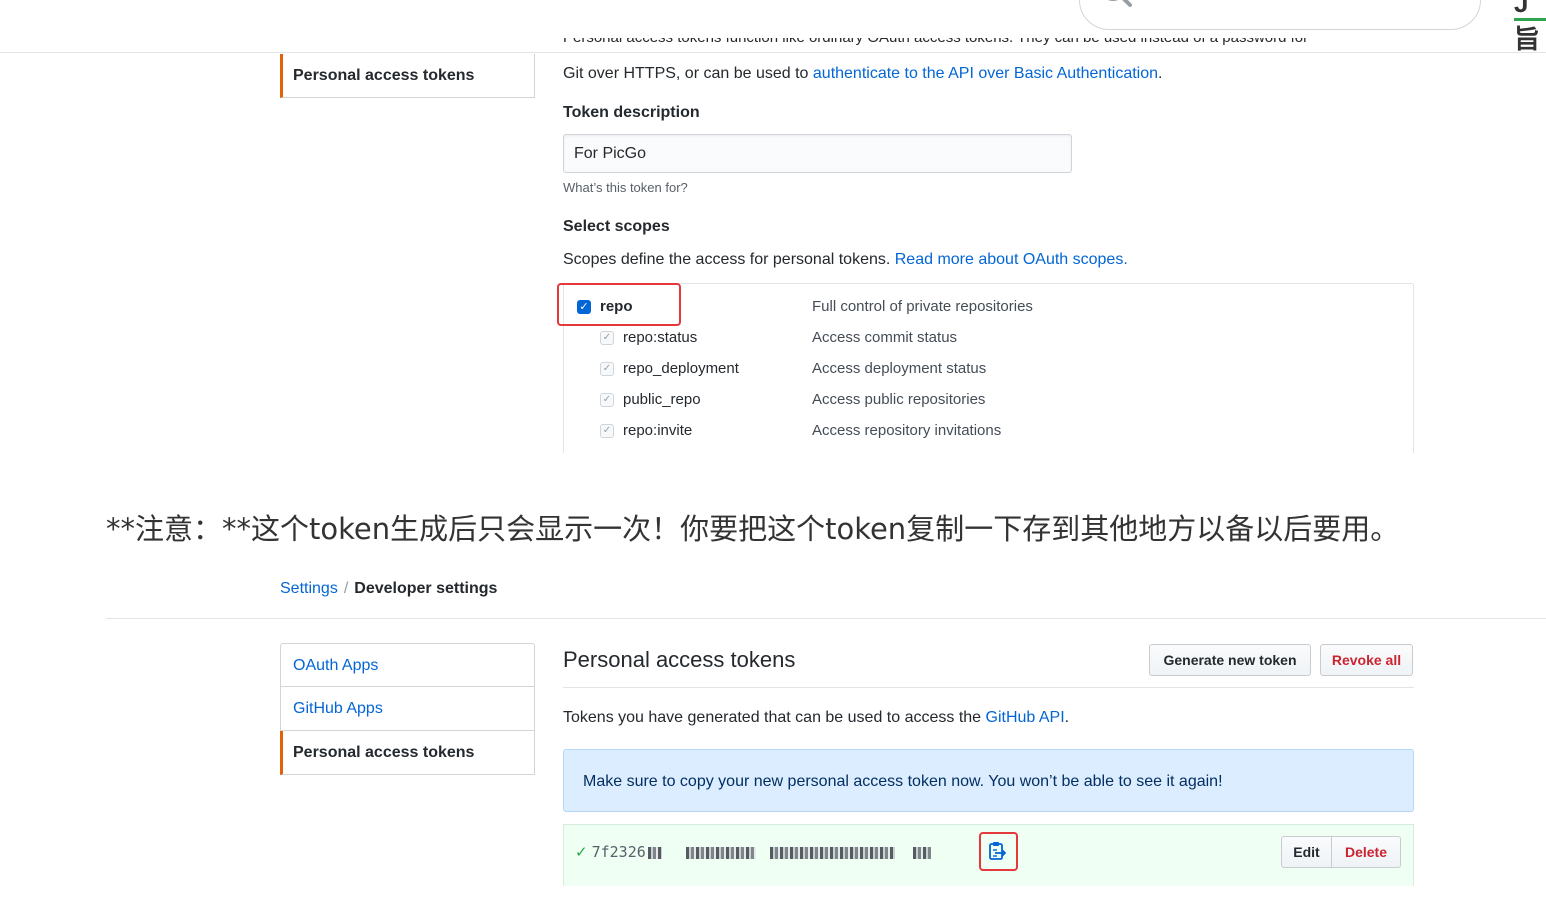 Image resolution: width=1546 pixels, height=910 pixels. Describe the element at coordinates (1118, 8) in the screenshot. I see `search-icon` at that location.